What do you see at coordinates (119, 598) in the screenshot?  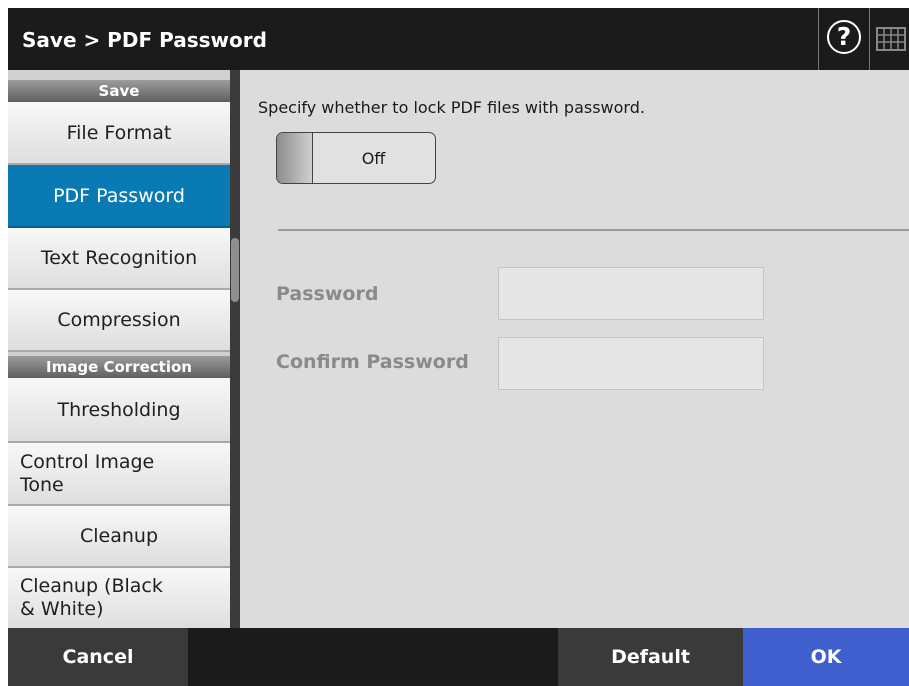 I see `sidebar-item-cleanup-black-white: Cleanup (Black & White)` at bounding box center [119, 598].